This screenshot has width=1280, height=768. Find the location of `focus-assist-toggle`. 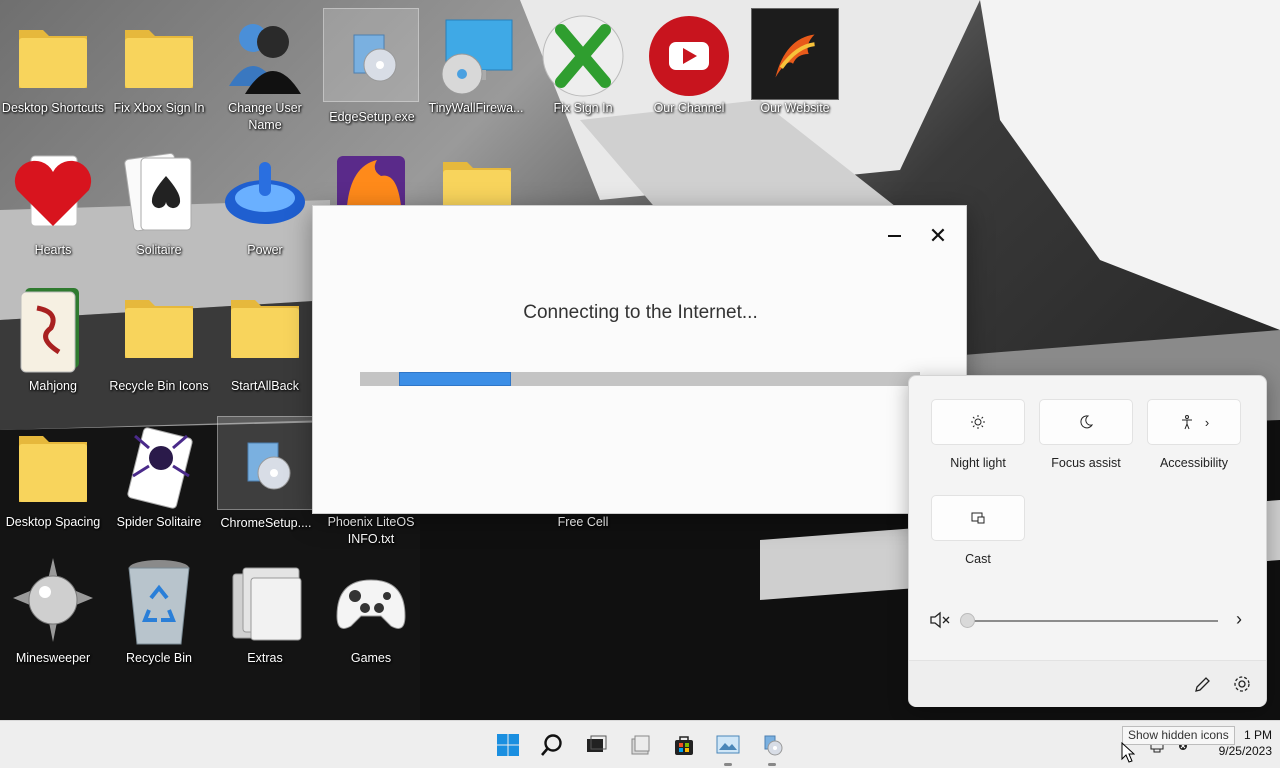

focus-assist-toggle is located at coordinates (1086, 422).